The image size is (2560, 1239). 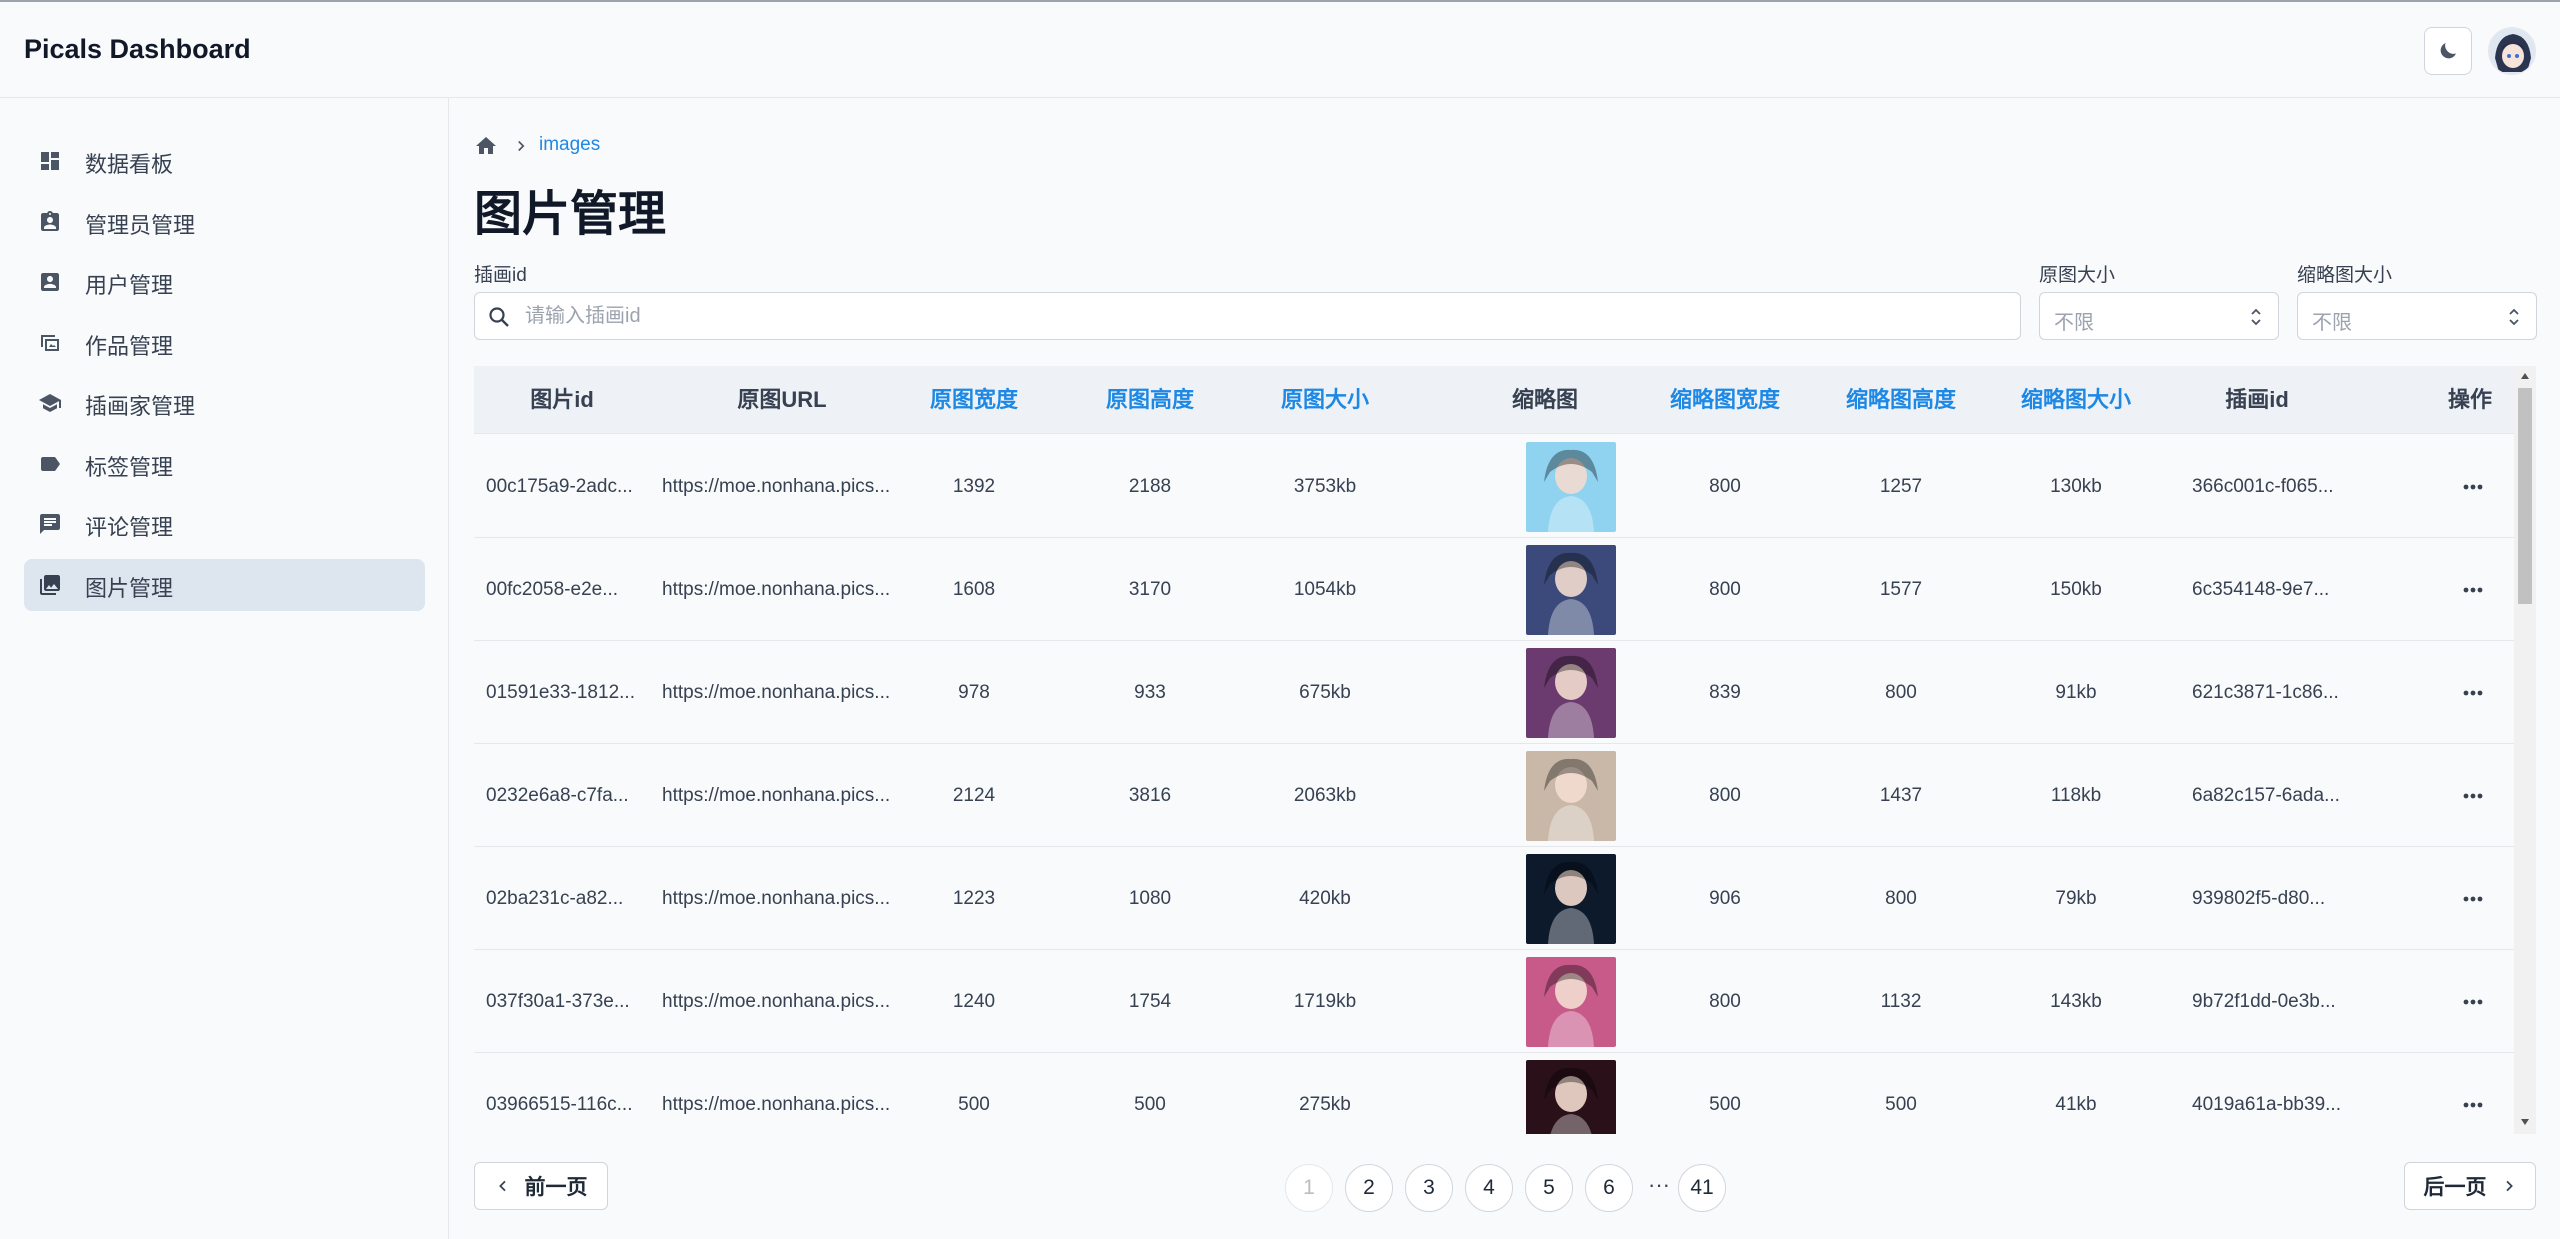 What do you see at coordinates (1325, 898) in the screenshot?
I see `cell-orig-size: 420kb` at bounding box center [1325, 898].